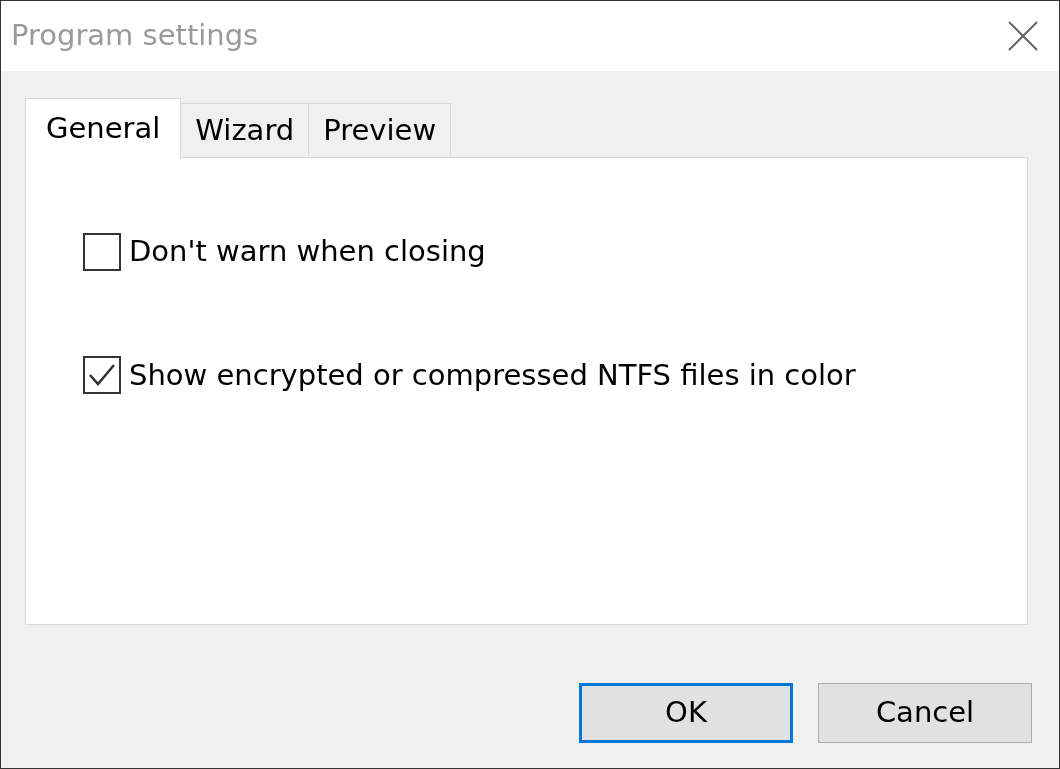  I want to click on tab: Preview, so click(380, 130).